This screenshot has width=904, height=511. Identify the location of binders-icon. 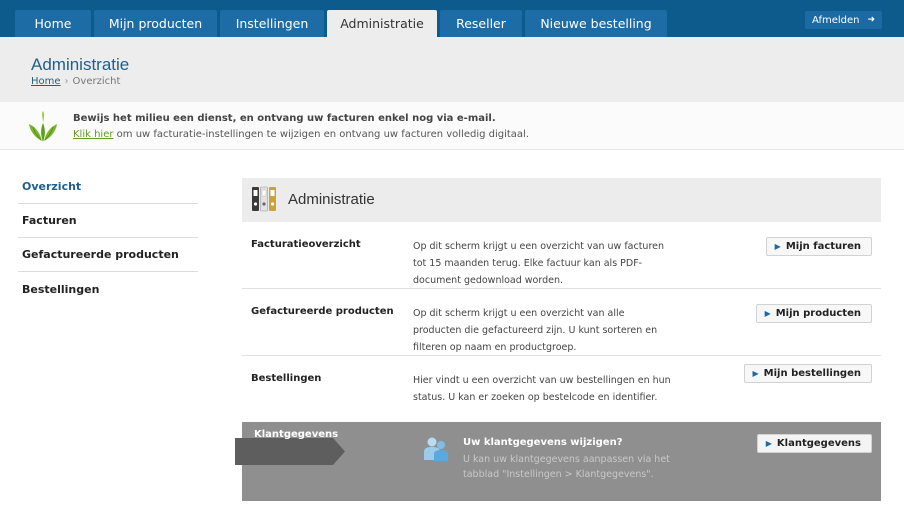
(264, 199).